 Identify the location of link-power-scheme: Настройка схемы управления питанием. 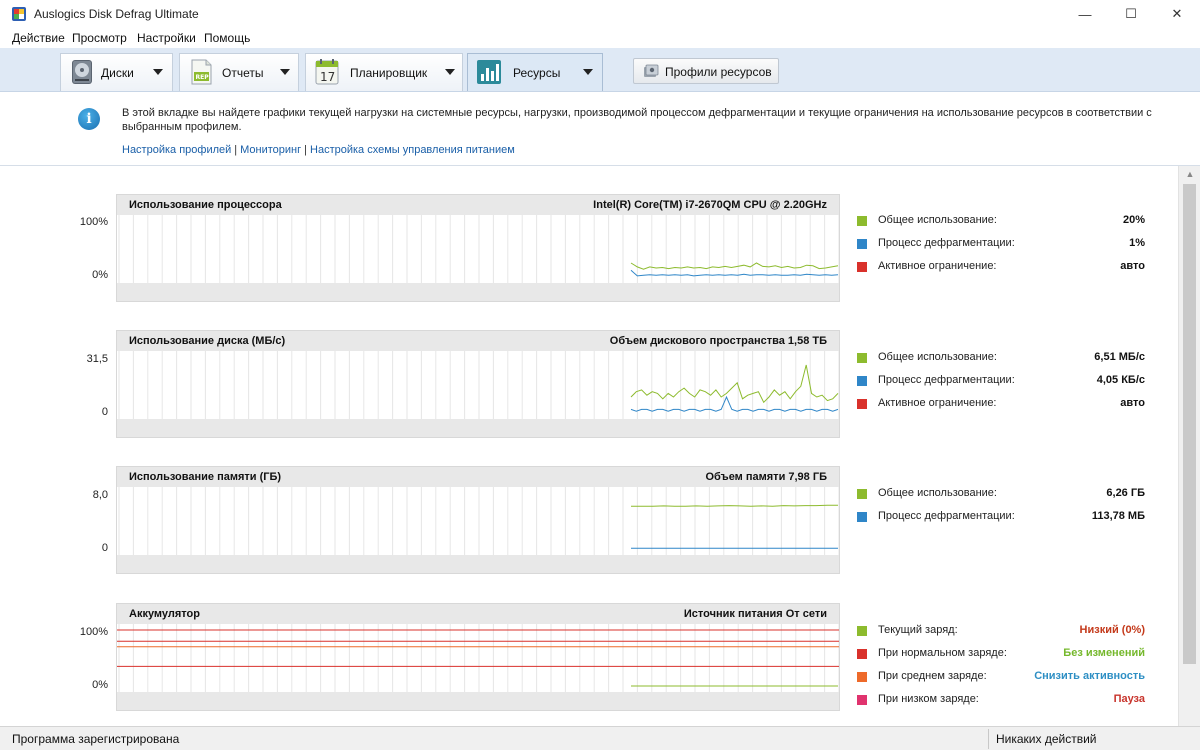
(412, 150).